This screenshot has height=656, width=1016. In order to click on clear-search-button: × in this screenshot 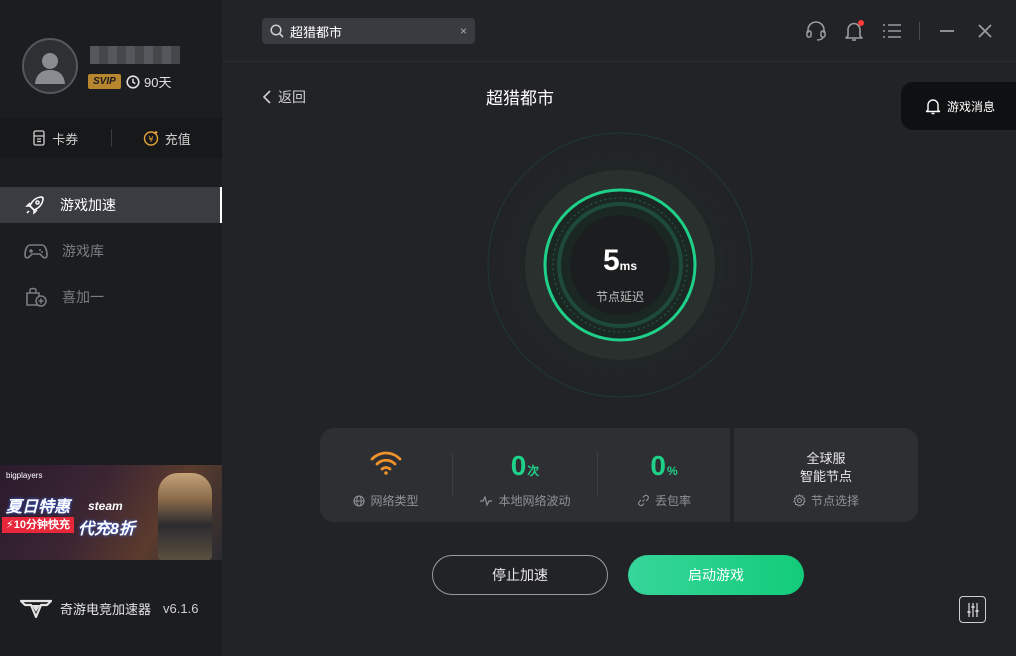, I will do `click(463, 31)`.